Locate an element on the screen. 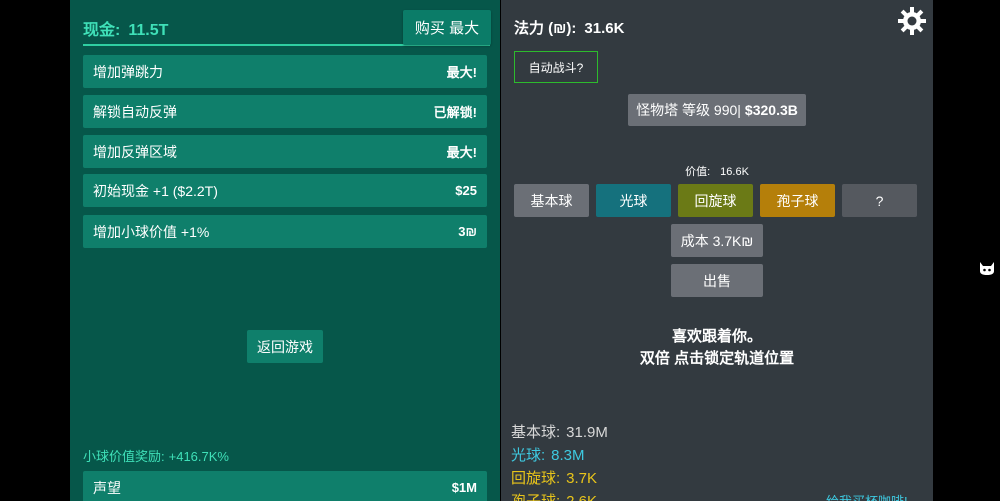  back-to-game-button: 返回游戏 is located at coordinates (285, 346).